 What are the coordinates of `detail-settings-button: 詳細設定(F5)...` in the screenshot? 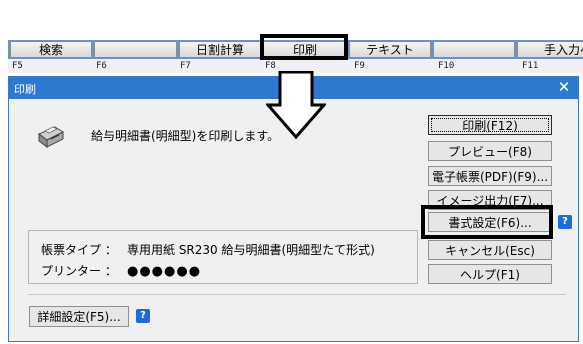 It's located at (79, 316).